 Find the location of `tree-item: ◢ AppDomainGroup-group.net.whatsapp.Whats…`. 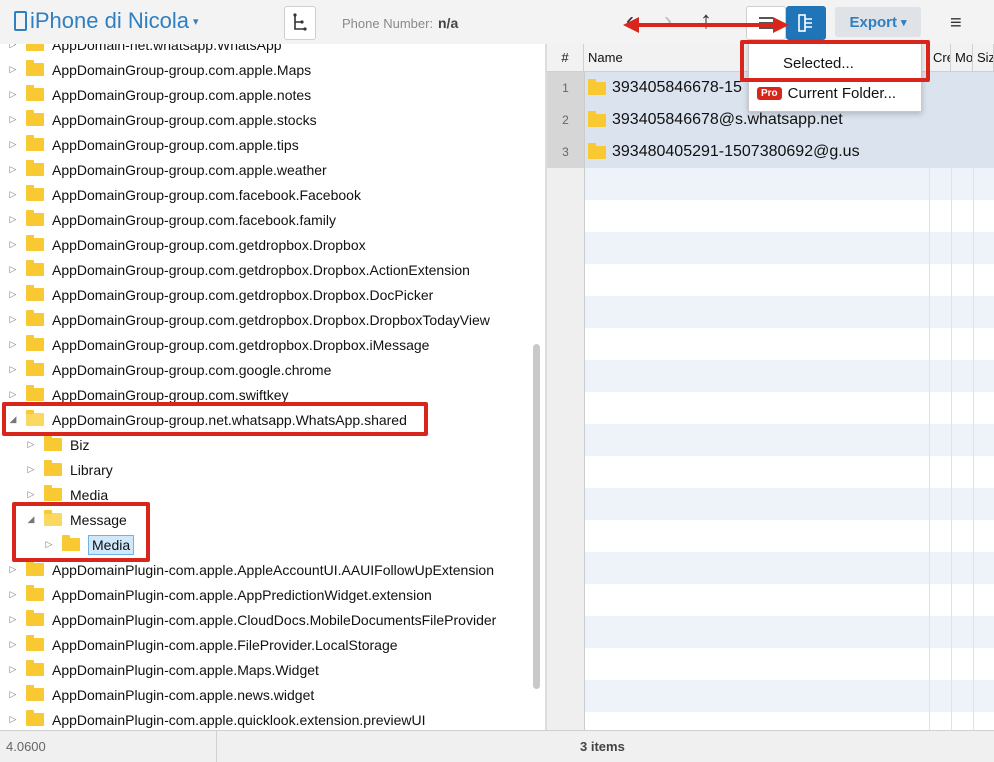

tree-item: ◢ AppDomainGroup-group.net.whatsapp.Whats… is located at coordinates (206, 419).